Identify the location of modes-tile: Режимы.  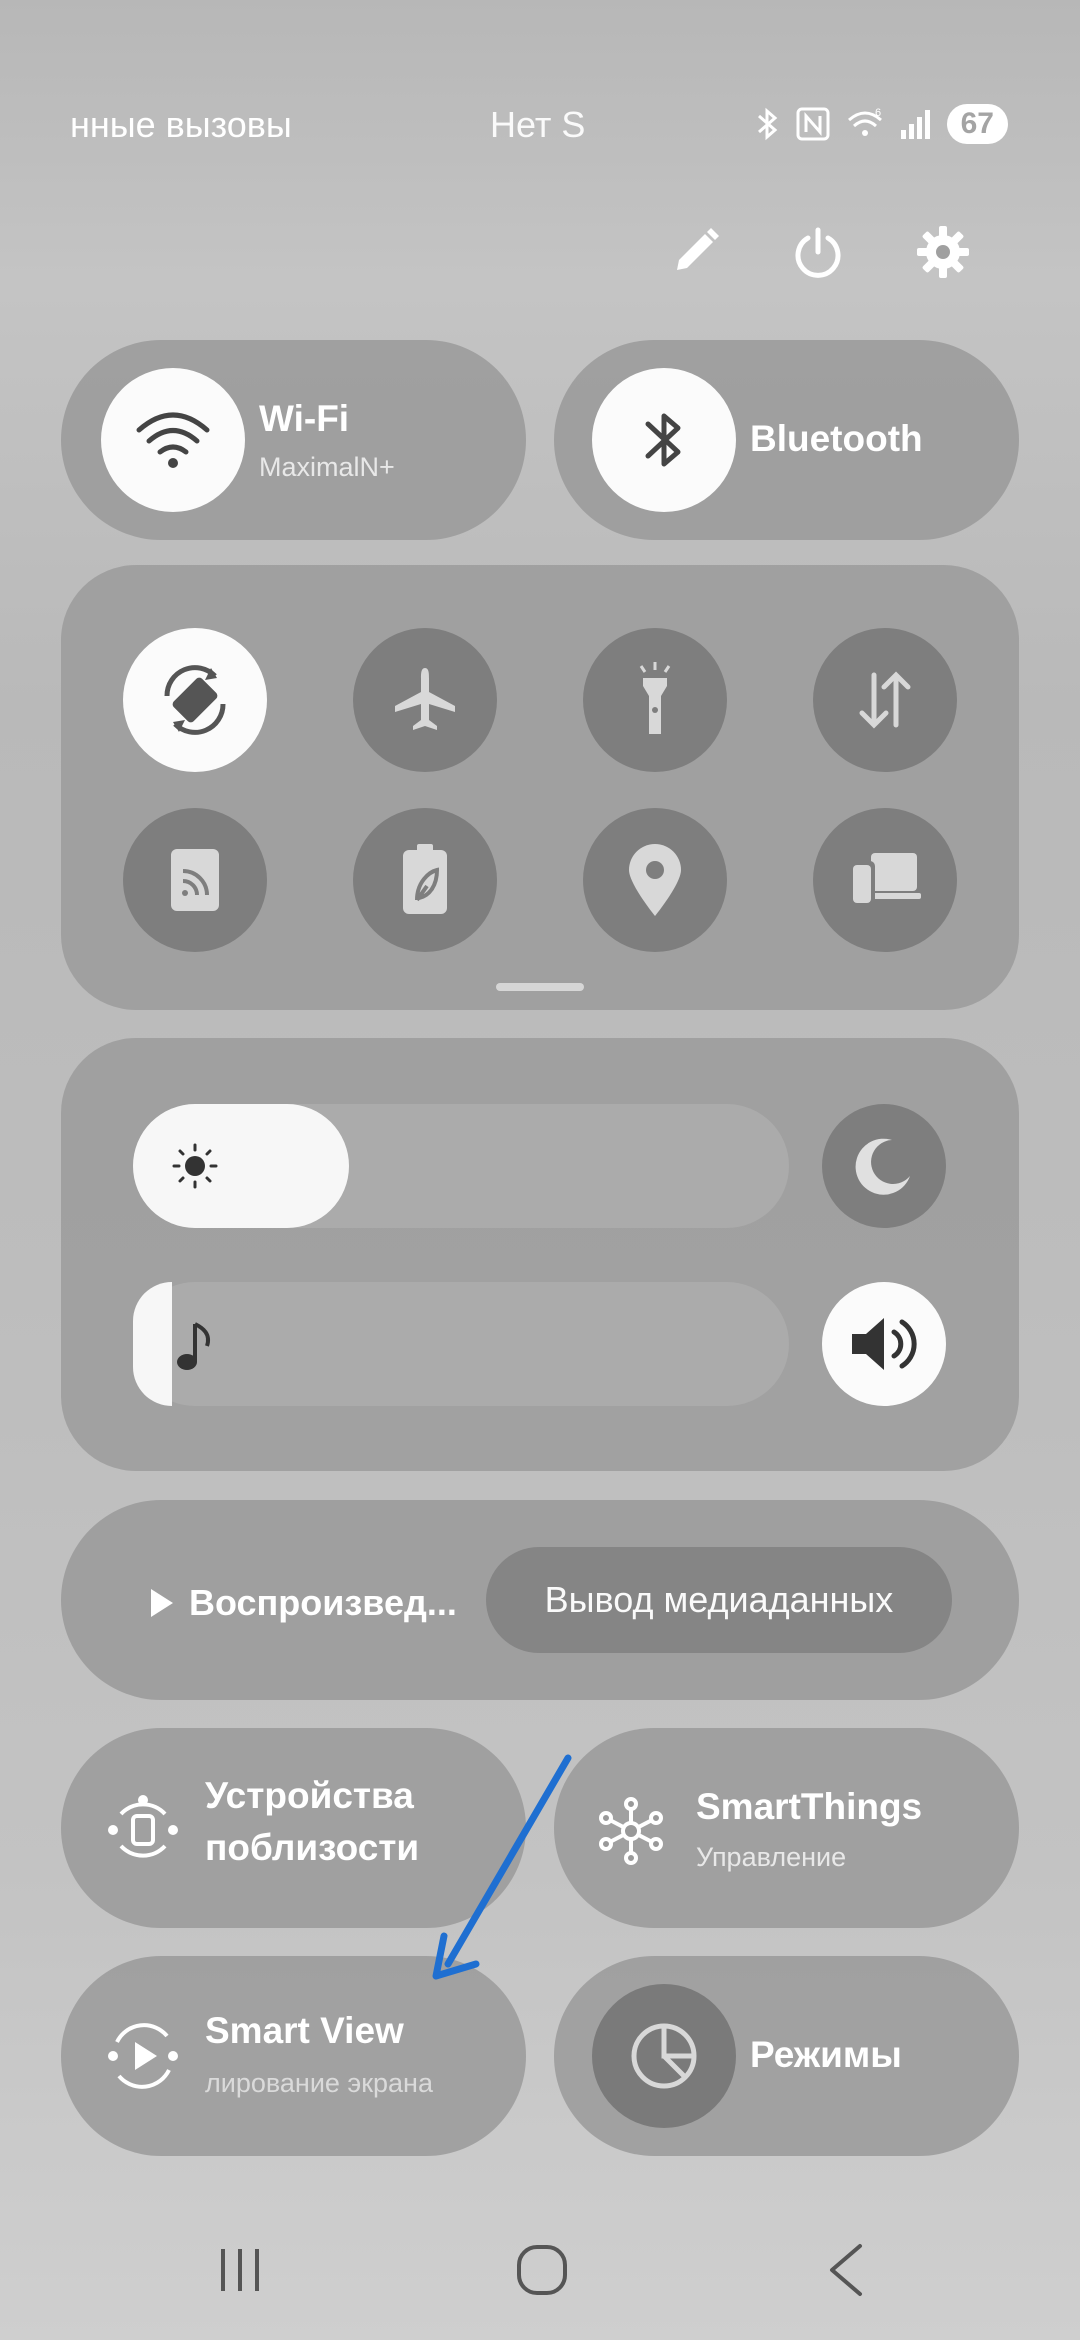
(786, 2056).